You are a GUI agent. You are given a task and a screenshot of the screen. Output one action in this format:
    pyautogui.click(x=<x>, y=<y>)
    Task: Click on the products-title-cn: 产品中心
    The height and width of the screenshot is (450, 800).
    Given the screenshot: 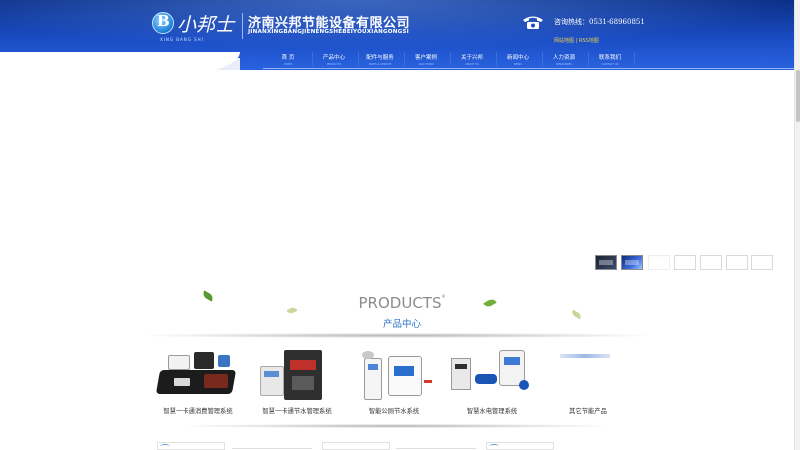 What is the action you would take?
    pyautogui.click(x=401, y=324)
    